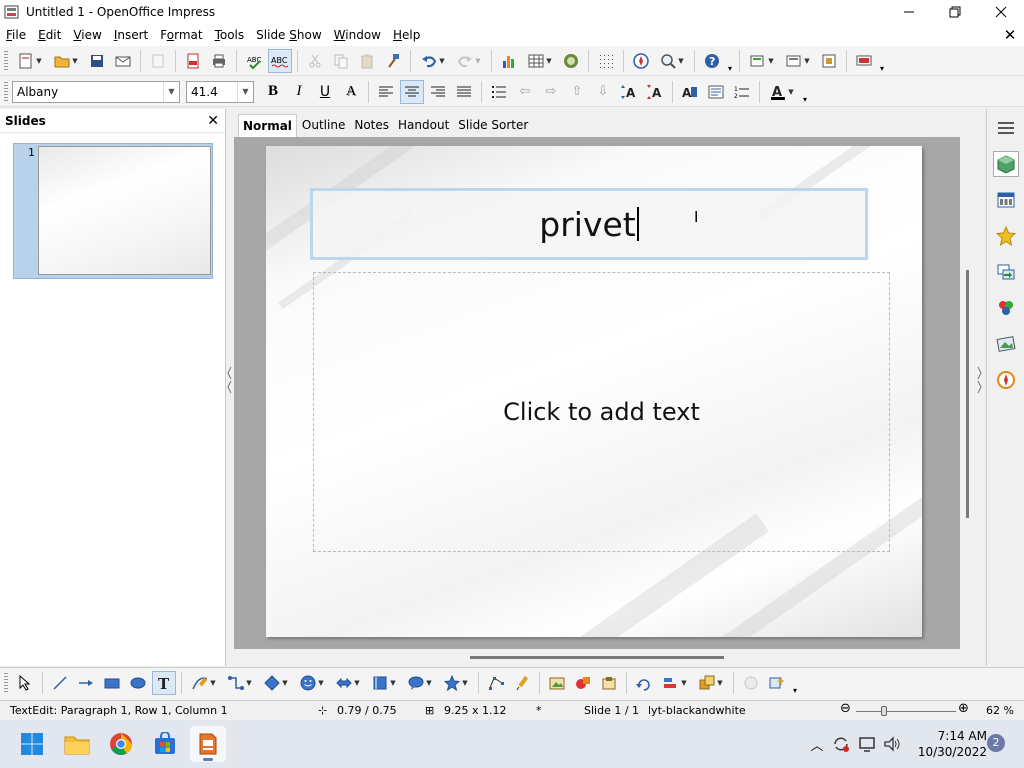 This screenshot has height=768, width=1024. What do you see at coordinates (384, 683) in the screenshot?
I see `flowcharts-tool: ▼` at bounding box center [384, 683].